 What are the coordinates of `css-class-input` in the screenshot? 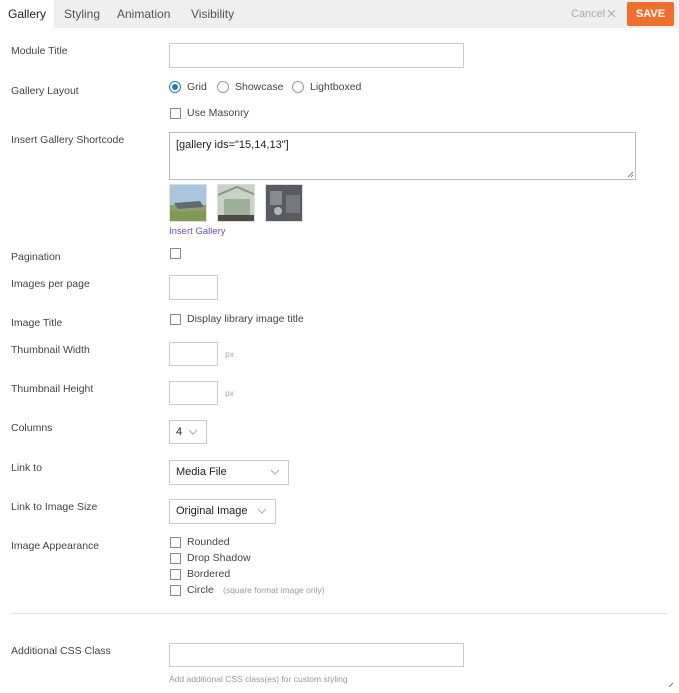 It's located at (316, 655).